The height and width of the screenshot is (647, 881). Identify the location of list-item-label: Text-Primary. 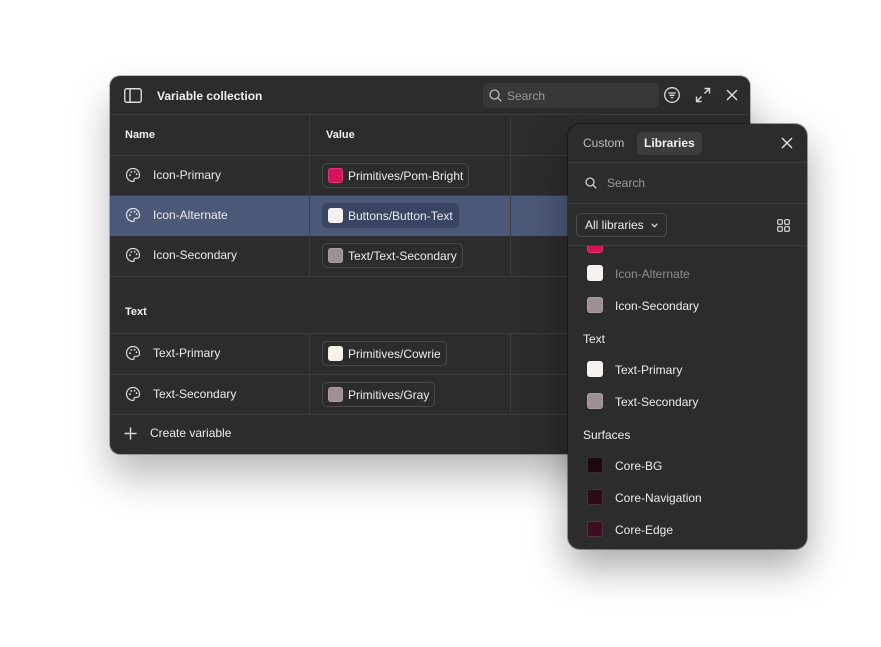
(649, 370).